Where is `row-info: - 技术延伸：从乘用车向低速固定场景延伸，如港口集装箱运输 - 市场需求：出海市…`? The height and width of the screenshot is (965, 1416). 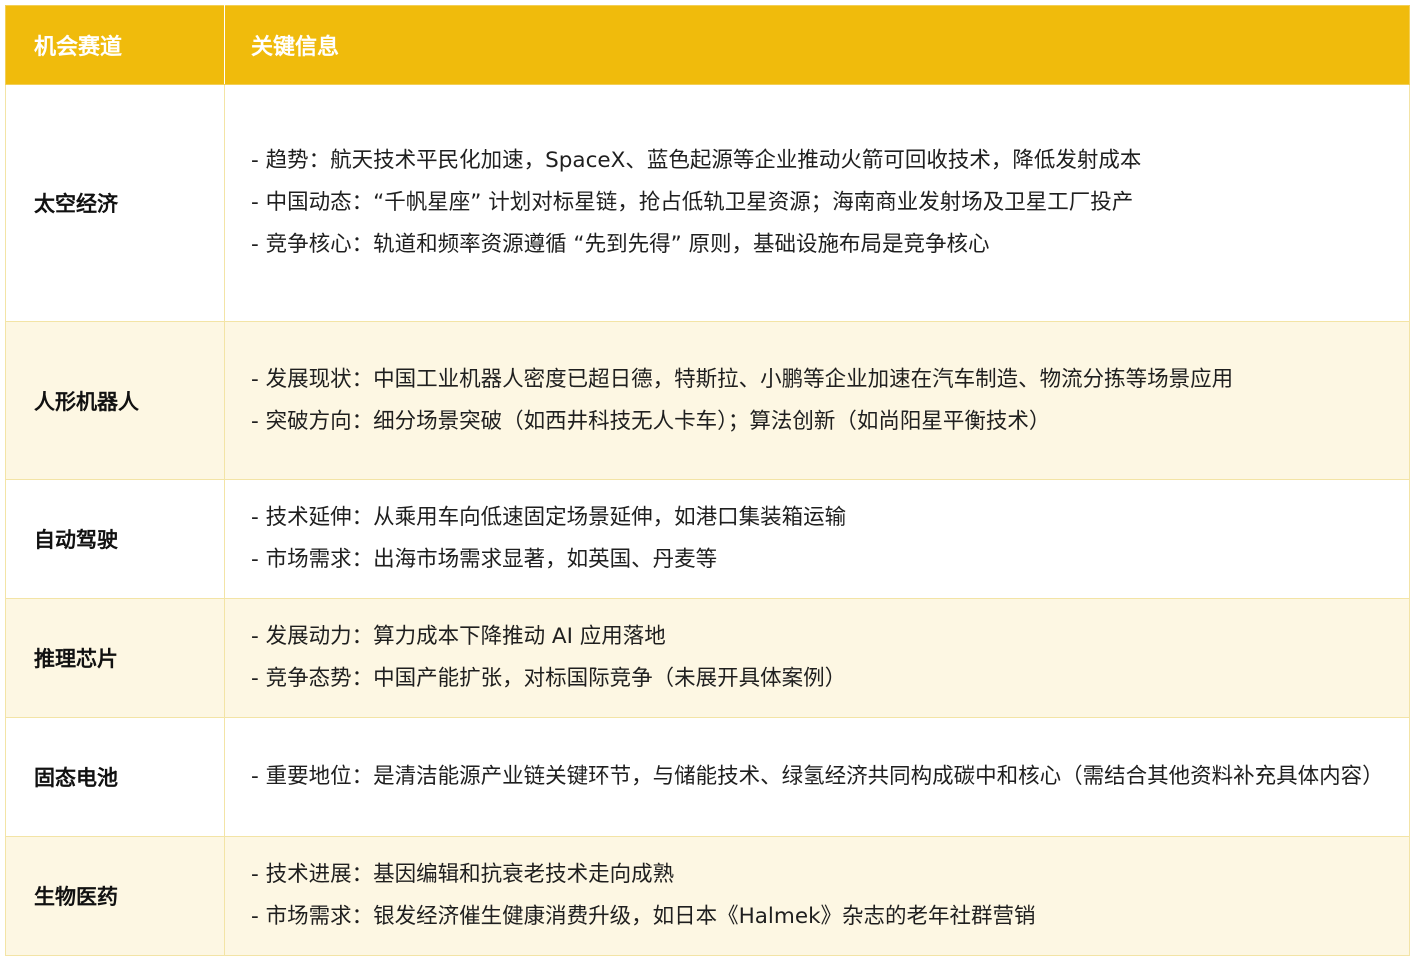 row-info: - 技术延伸：从乘用车向低速固定场景延伸，如港口集装箱运输 - 市场需求：出海市… is located at coordinates (817, 539).